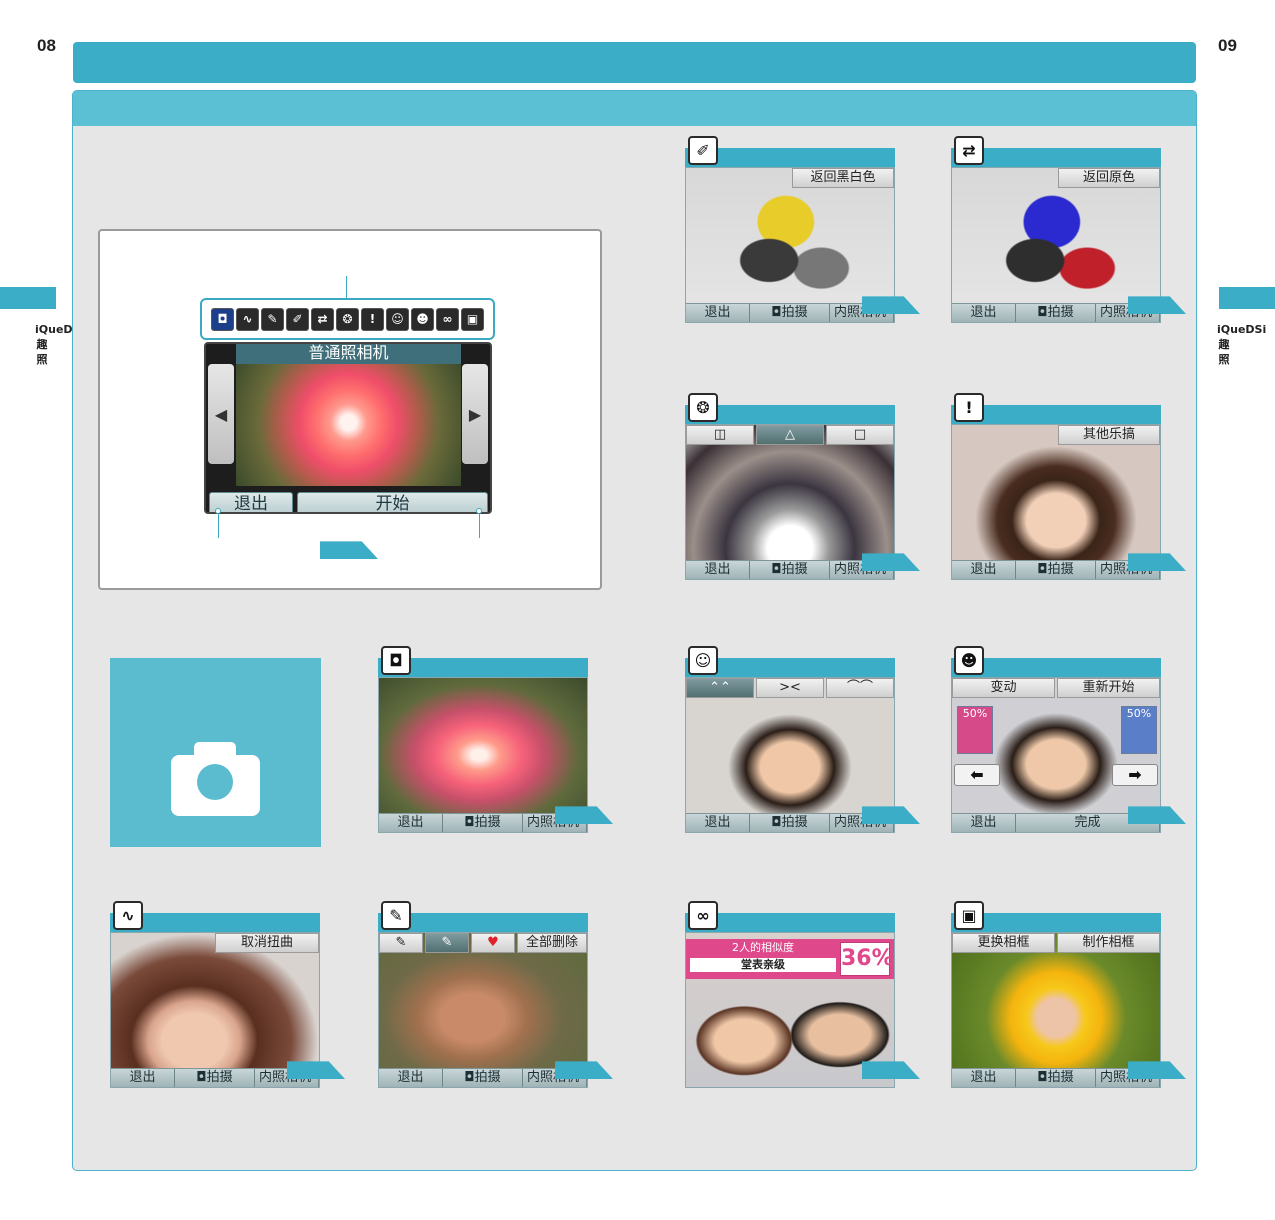 This screenshot has width=1275, height=1220. What do you see at coordinates (552, 943) in the screenshot?
I see `clear-all-button: 全部删除` at bounding box center [552, 943].